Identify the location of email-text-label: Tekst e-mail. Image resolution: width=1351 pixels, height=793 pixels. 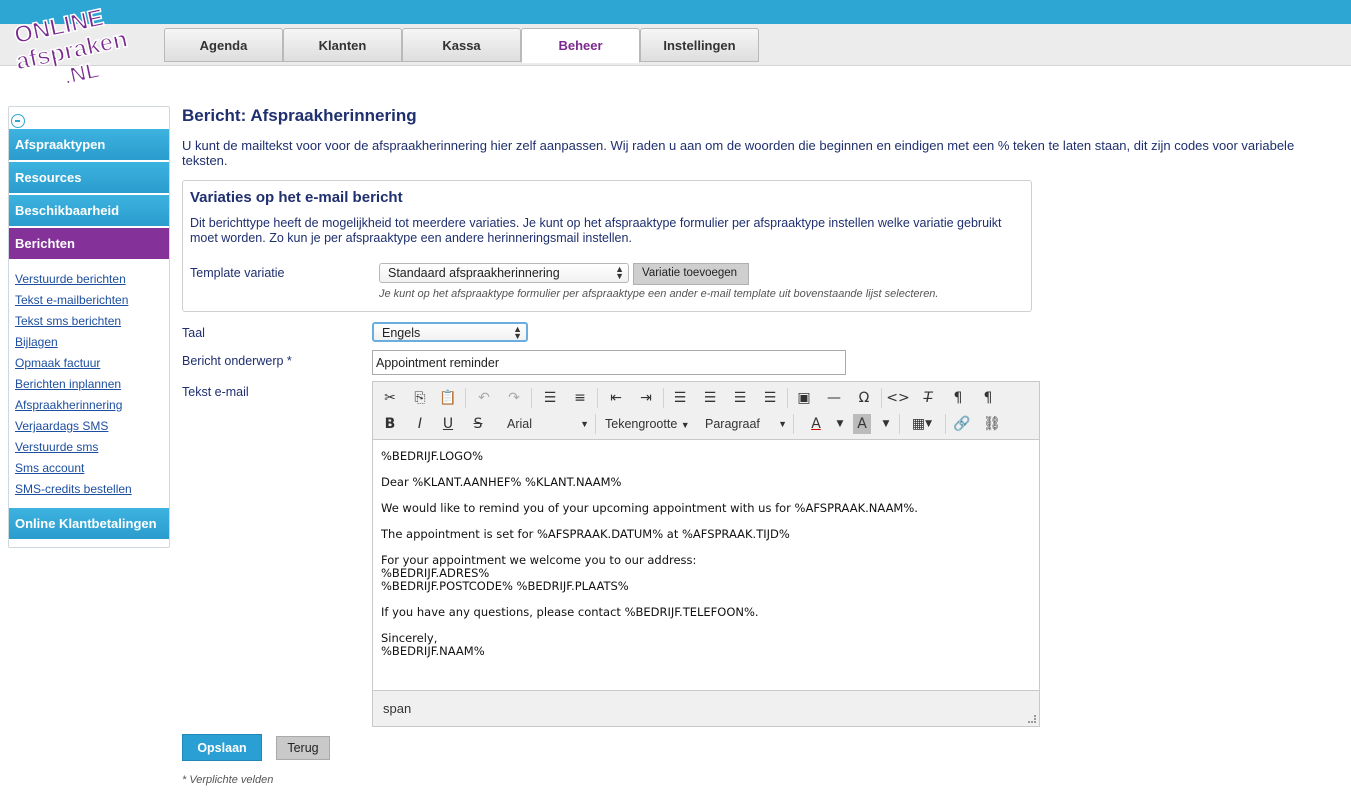
(215, 392).